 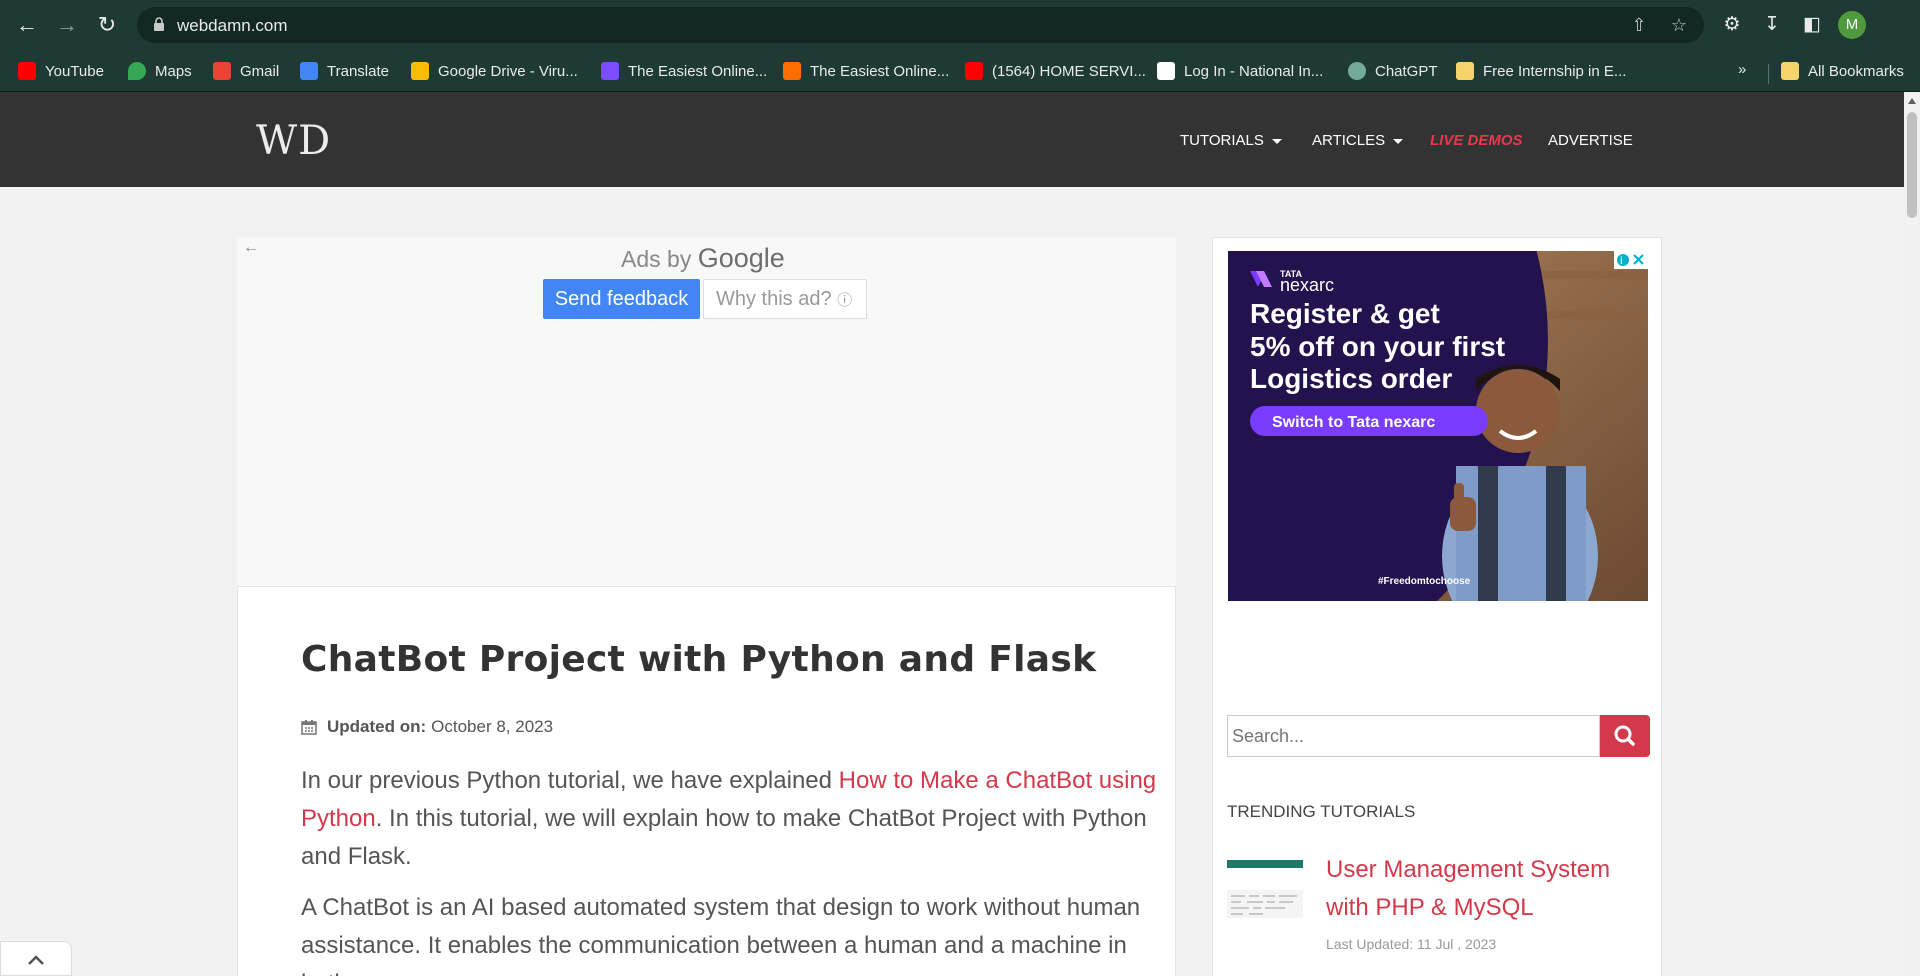 I want to click on url-text: webdamn.com, so click(x=232, y=25).